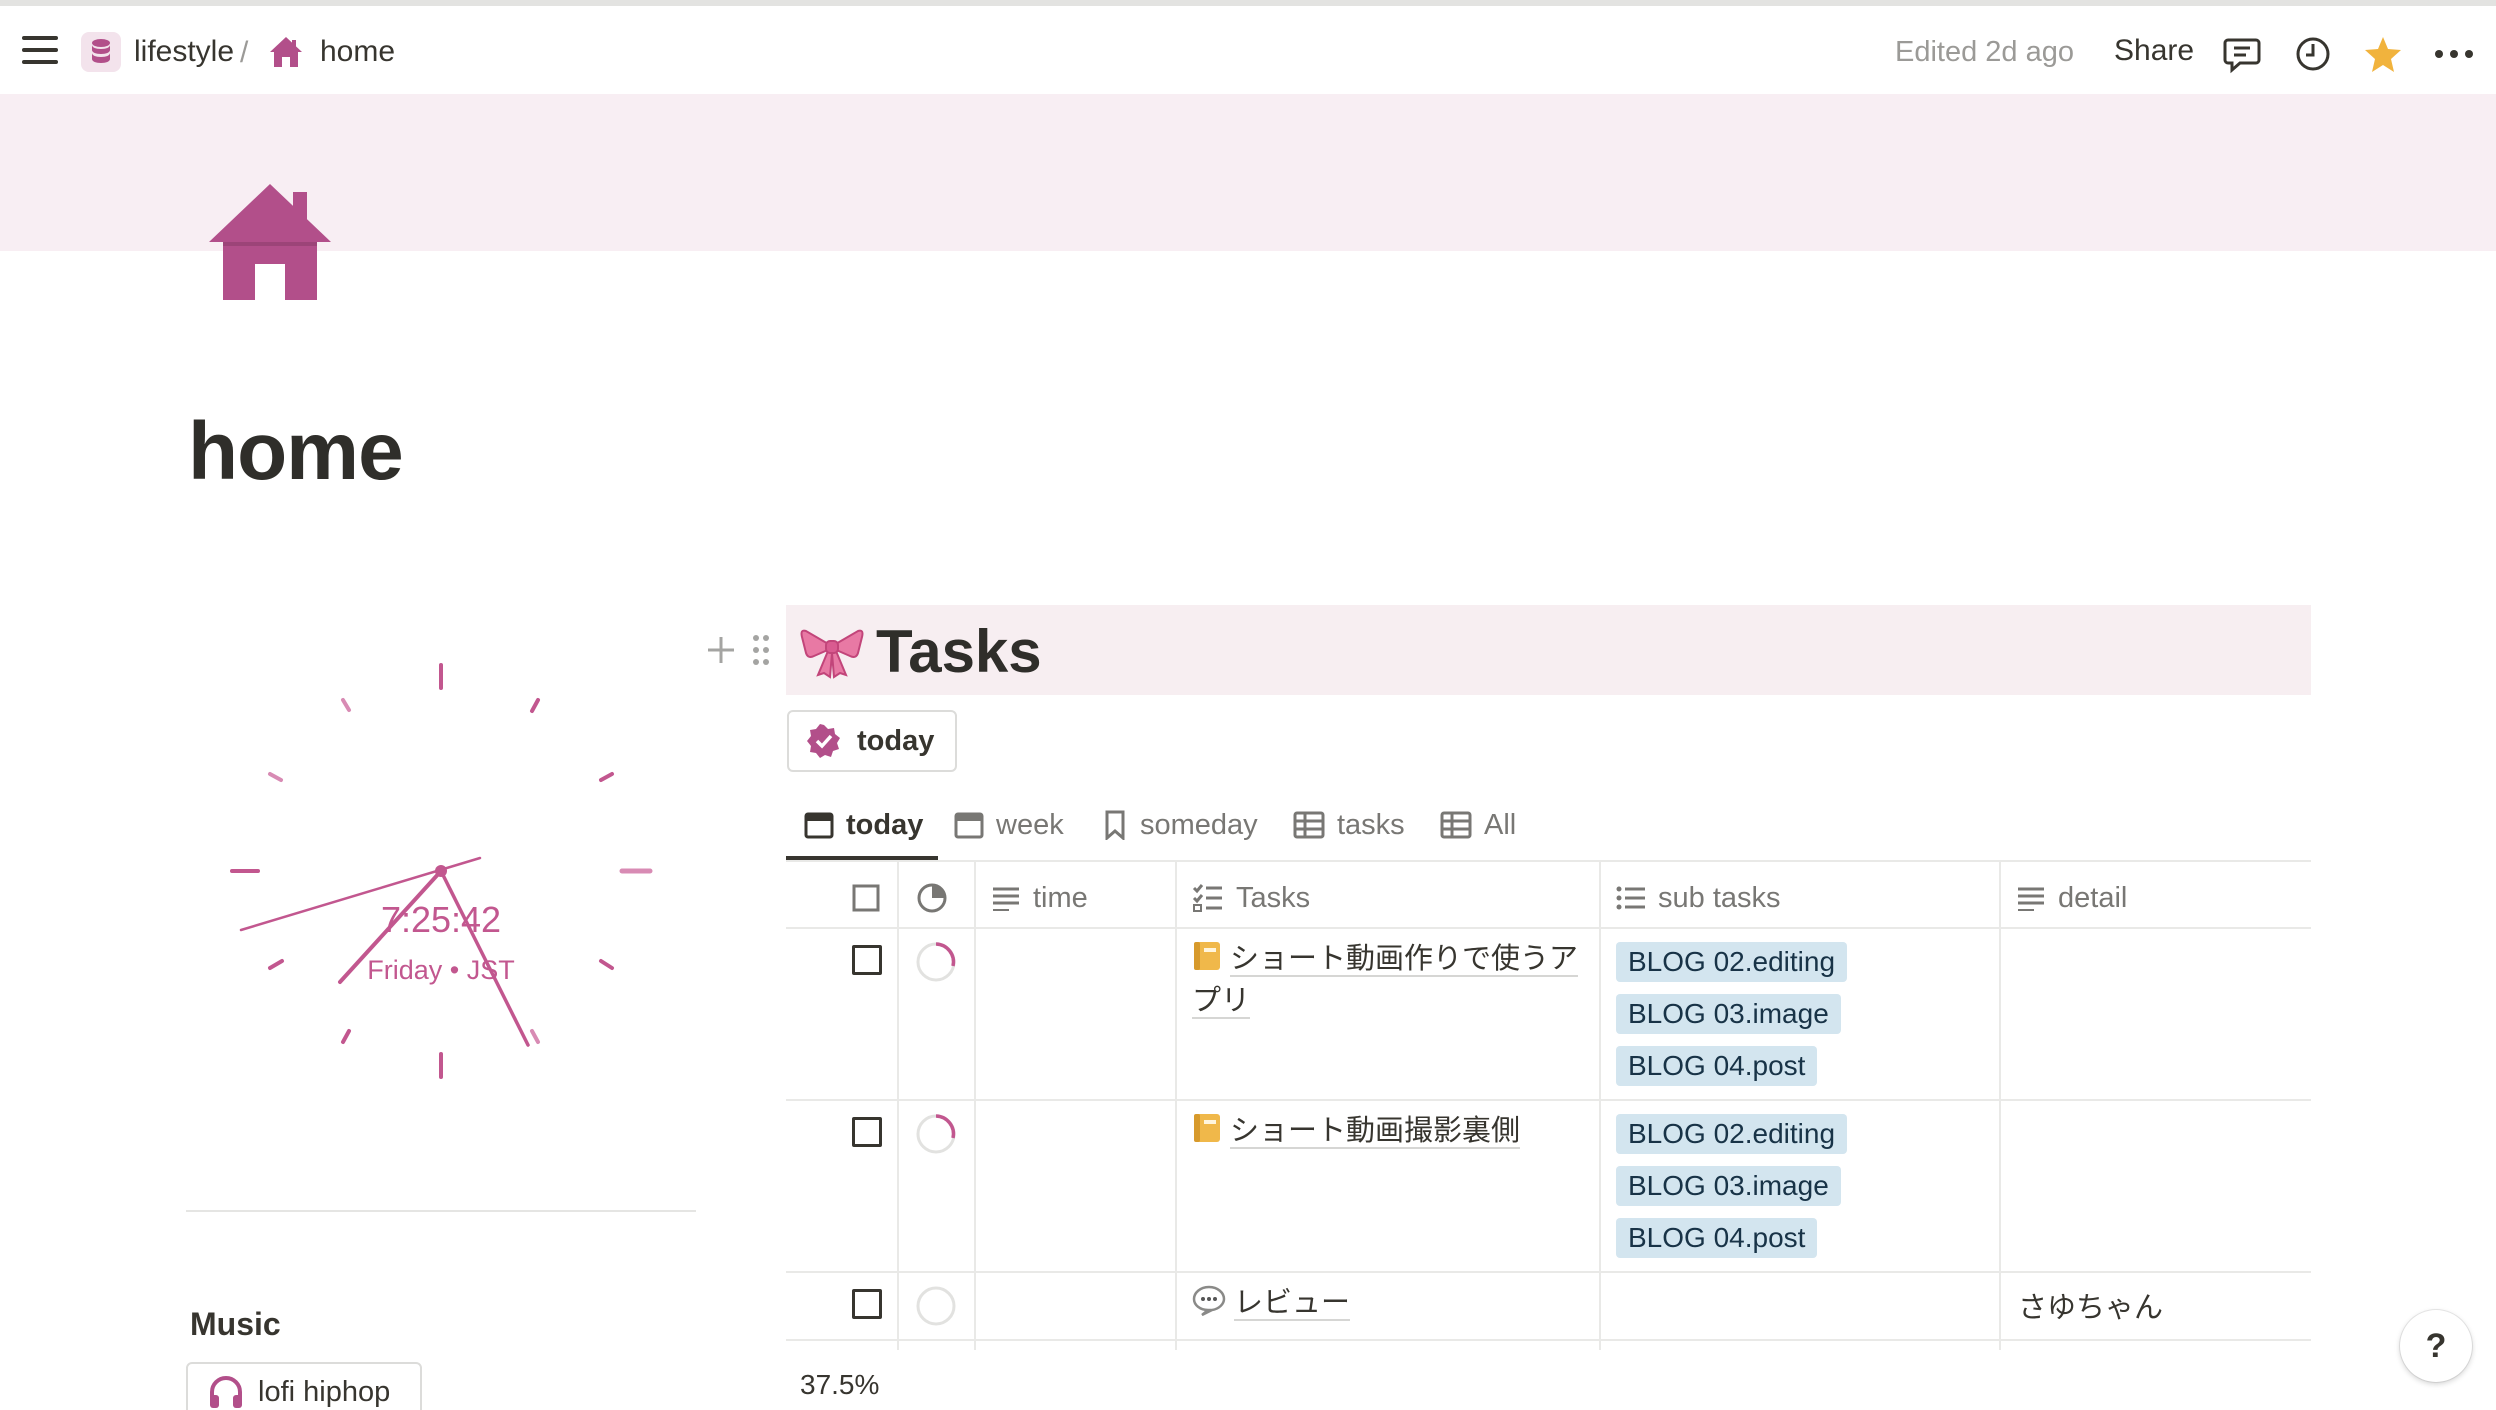  What do you see at coordinates (1030, 824) in the screenshot?
I see `tab-label: week` at bounding box center [1030, 824].